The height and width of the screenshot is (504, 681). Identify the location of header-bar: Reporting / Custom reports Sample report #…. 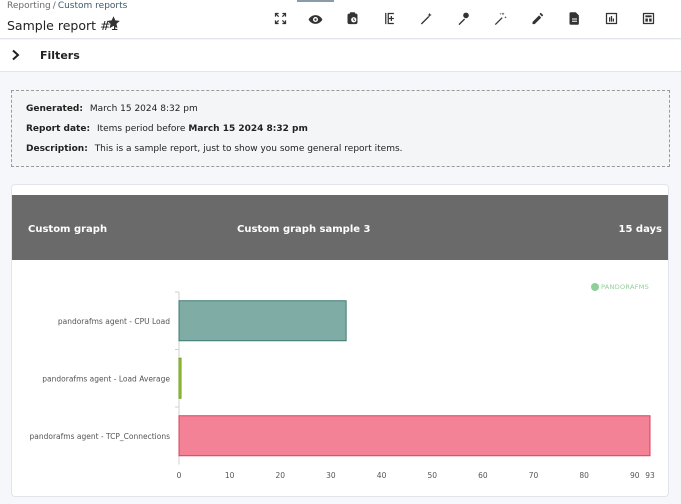
(340, 19).